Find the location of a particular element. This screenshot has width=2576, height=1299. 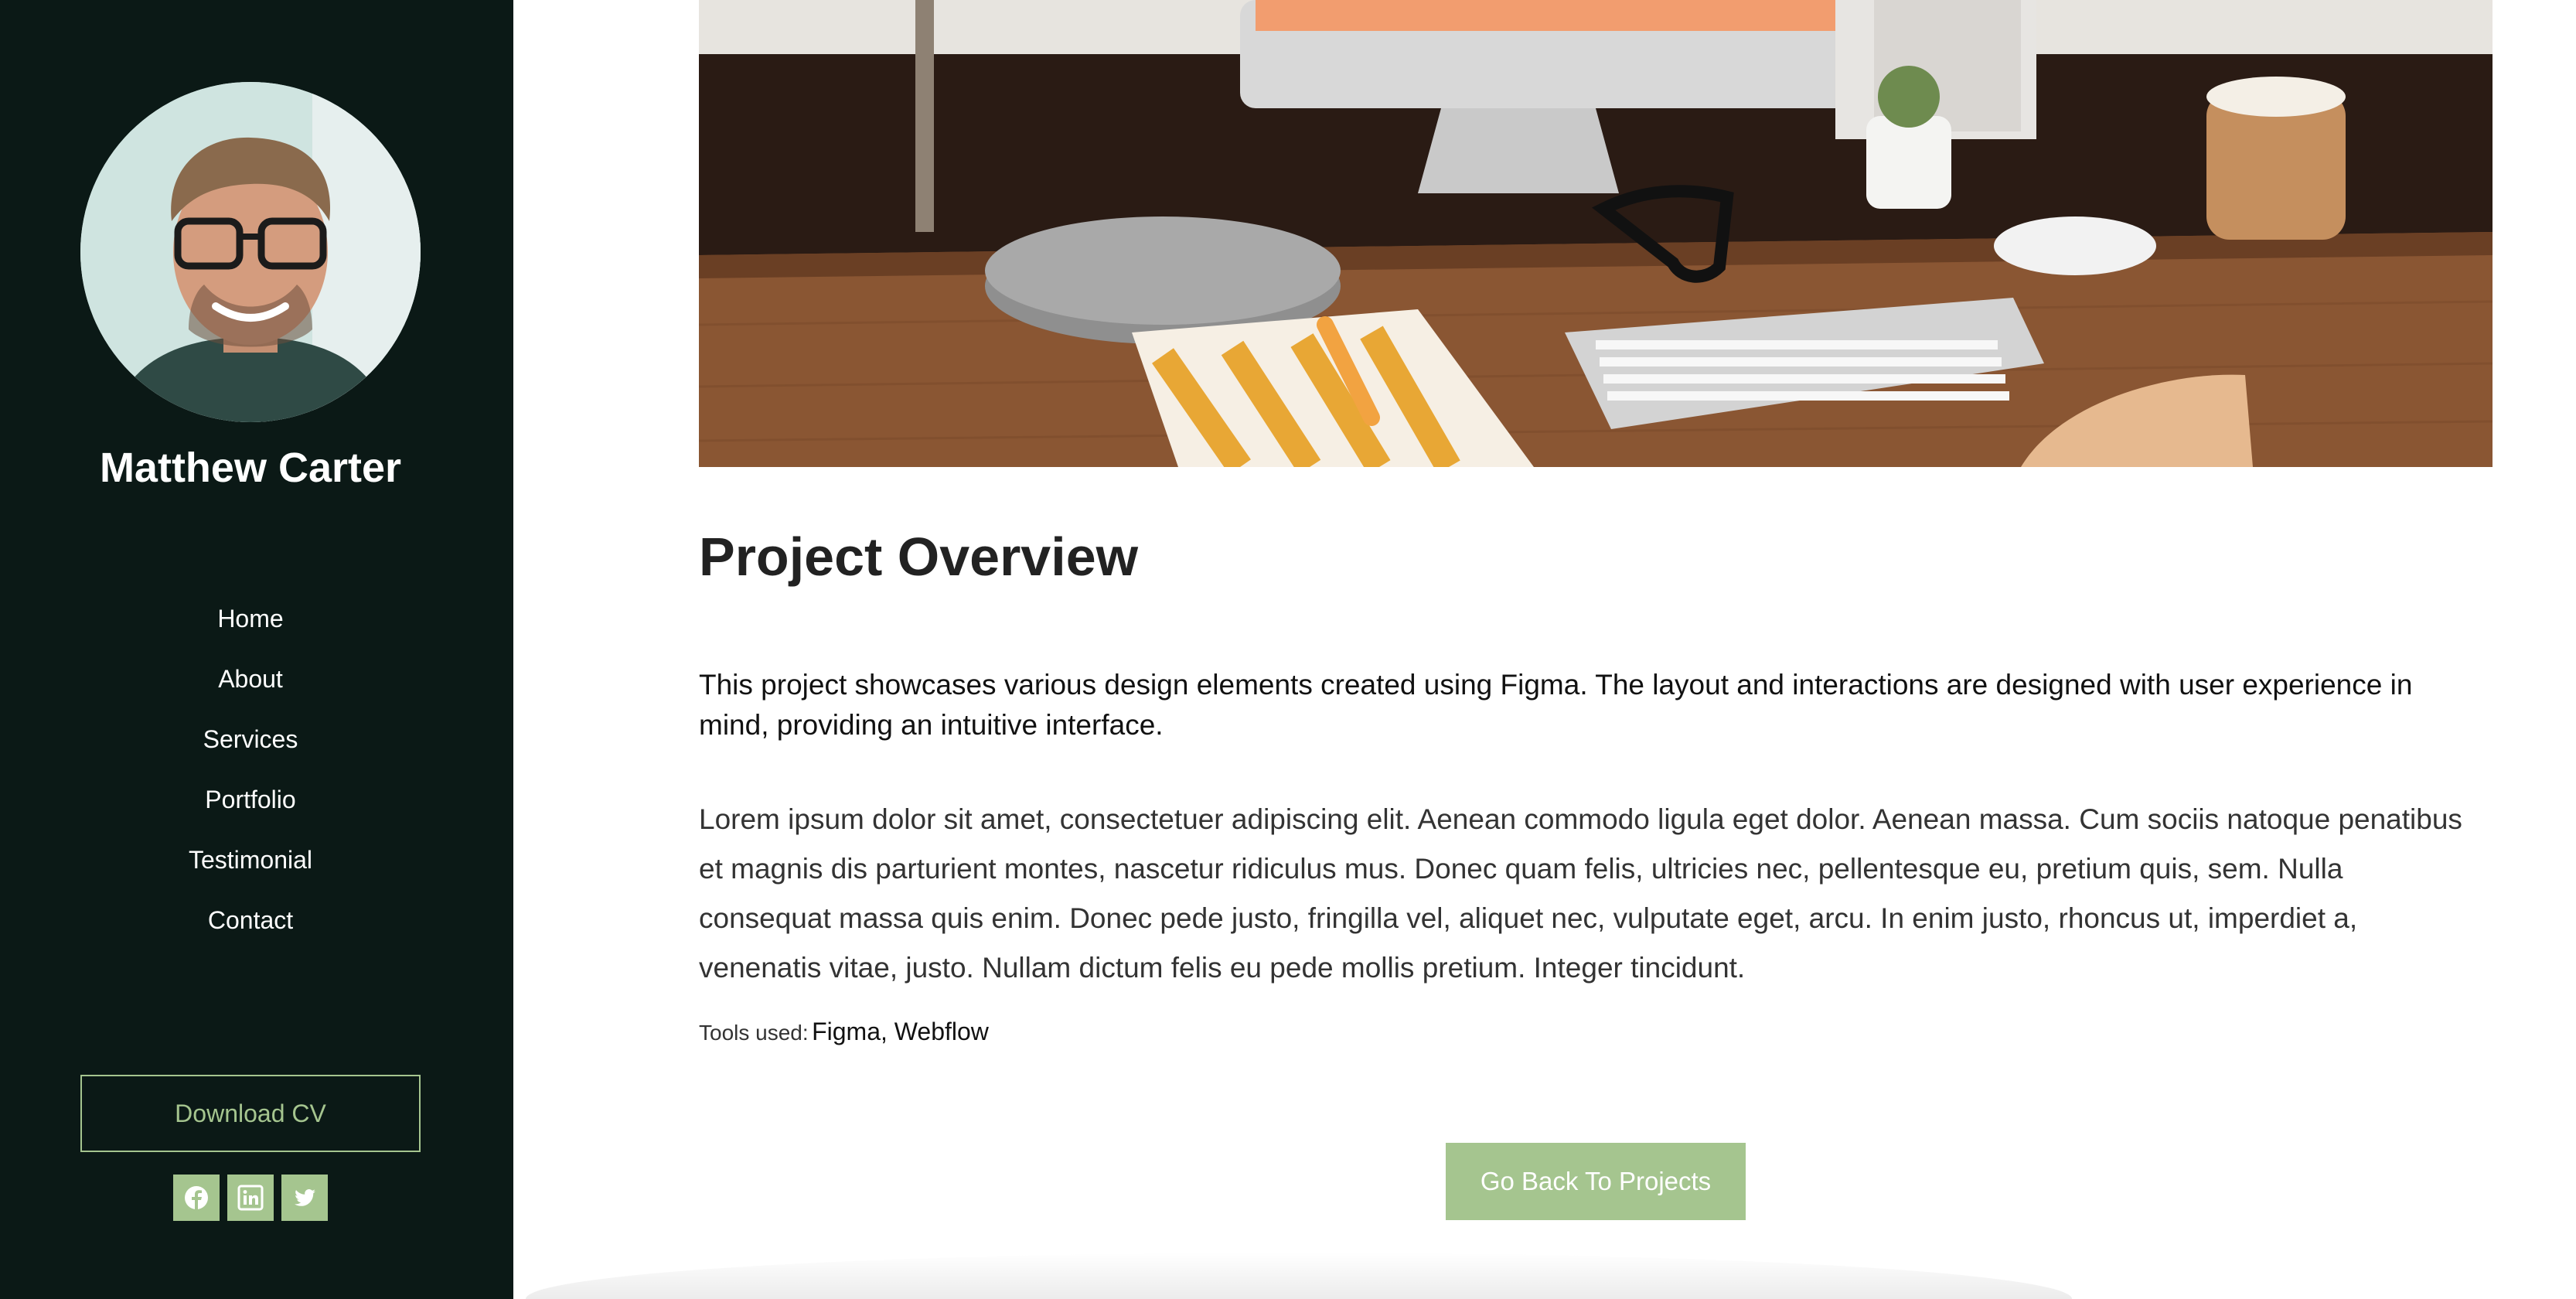

bottom-shadow is located at coordinates (1299, 1276).